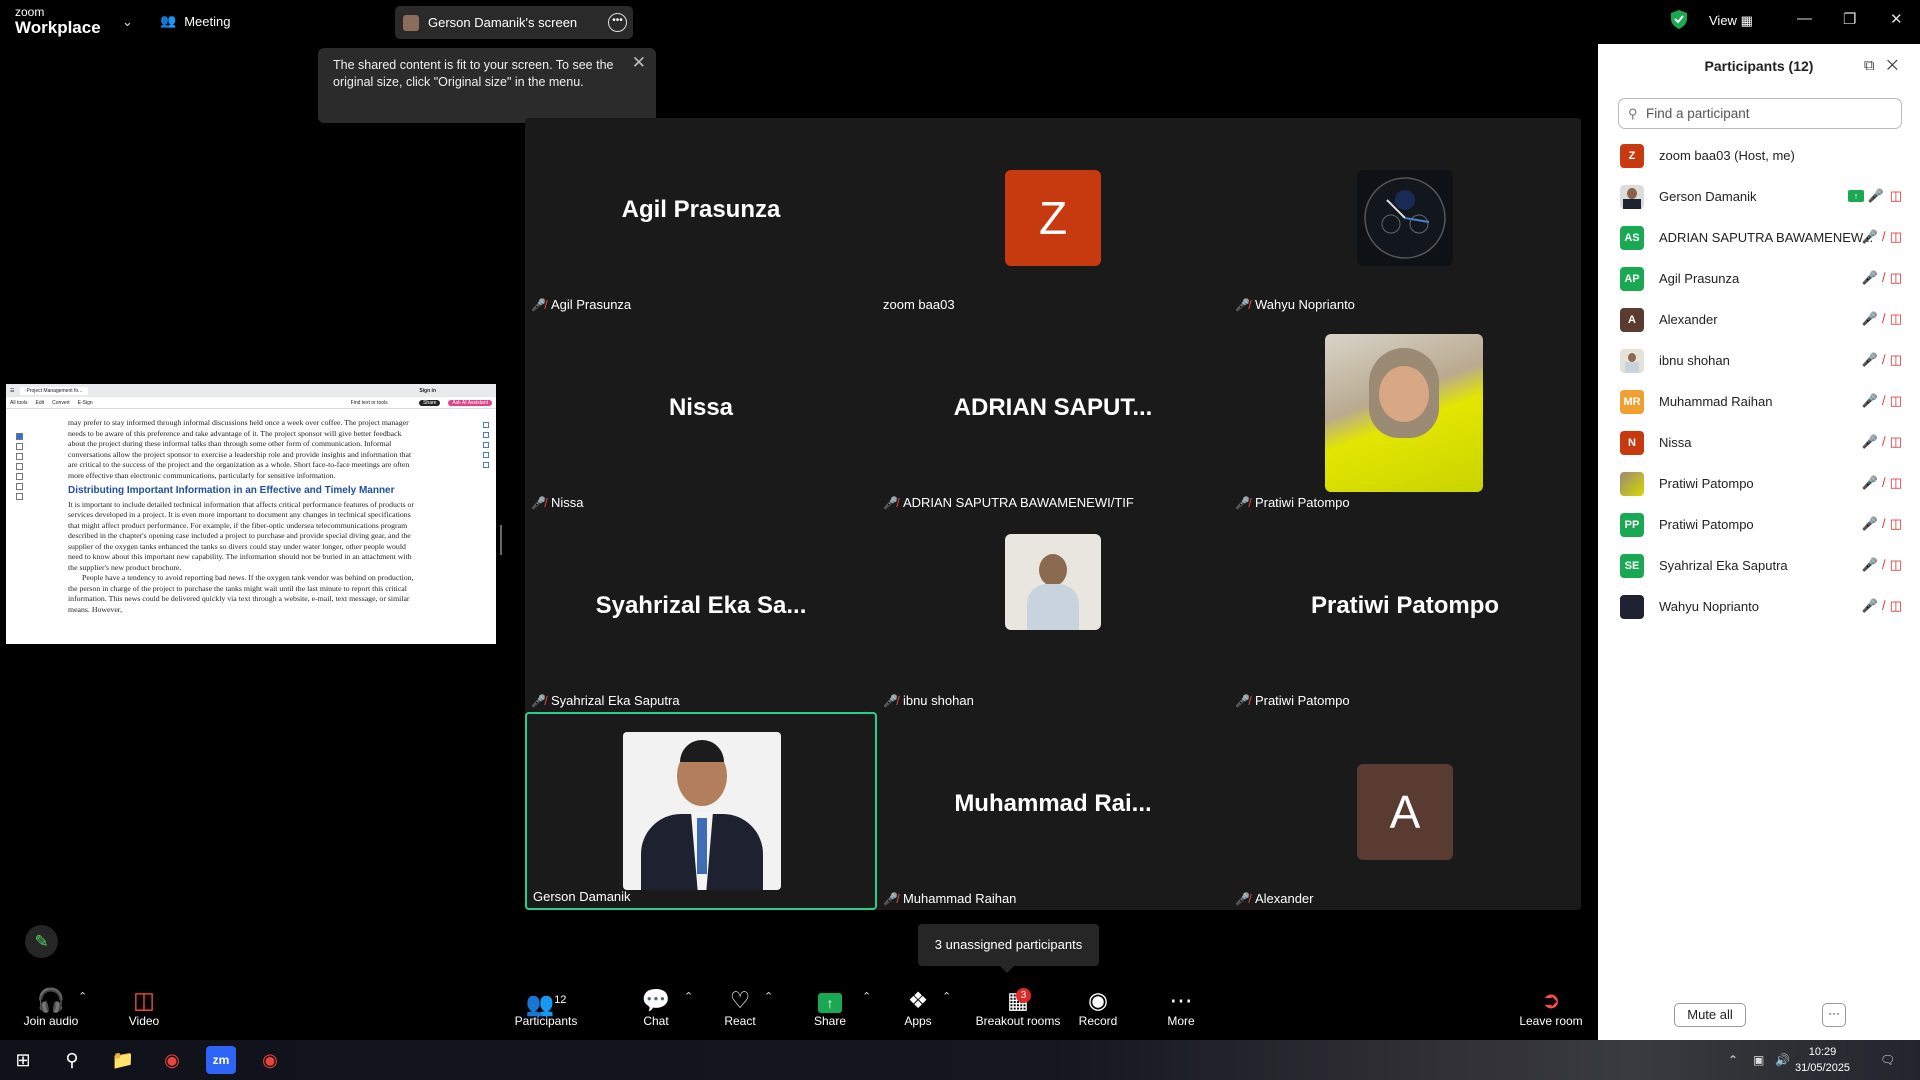 Image resolution: width=1920 pixels, height=1080 pixels. I want to click on system-clock: 10:29 31/05/2025, so click(1822, 1060).